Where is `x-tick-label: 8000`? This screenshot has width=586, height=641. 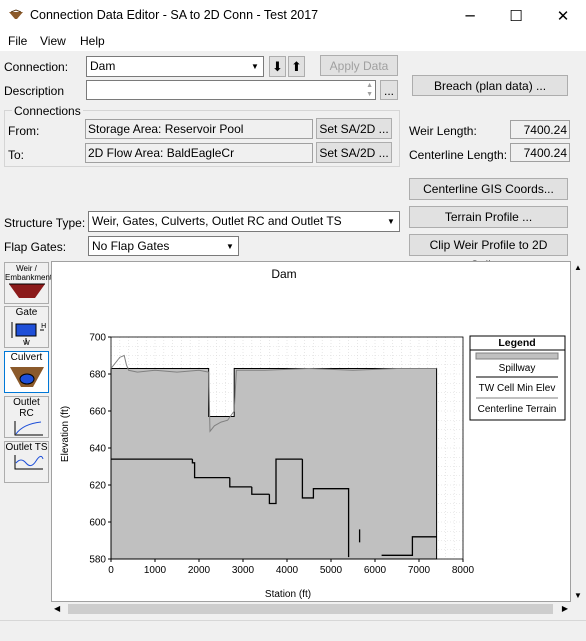 x-tick-label: 8000 is located at coordinates (463, 570).